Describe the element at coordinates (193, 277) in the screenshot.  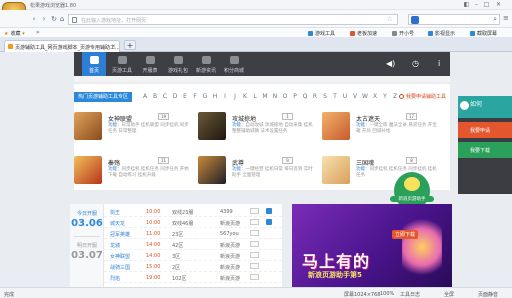
I see `table-row: 烈焰 19:00 102区 新浪页游` at that location.